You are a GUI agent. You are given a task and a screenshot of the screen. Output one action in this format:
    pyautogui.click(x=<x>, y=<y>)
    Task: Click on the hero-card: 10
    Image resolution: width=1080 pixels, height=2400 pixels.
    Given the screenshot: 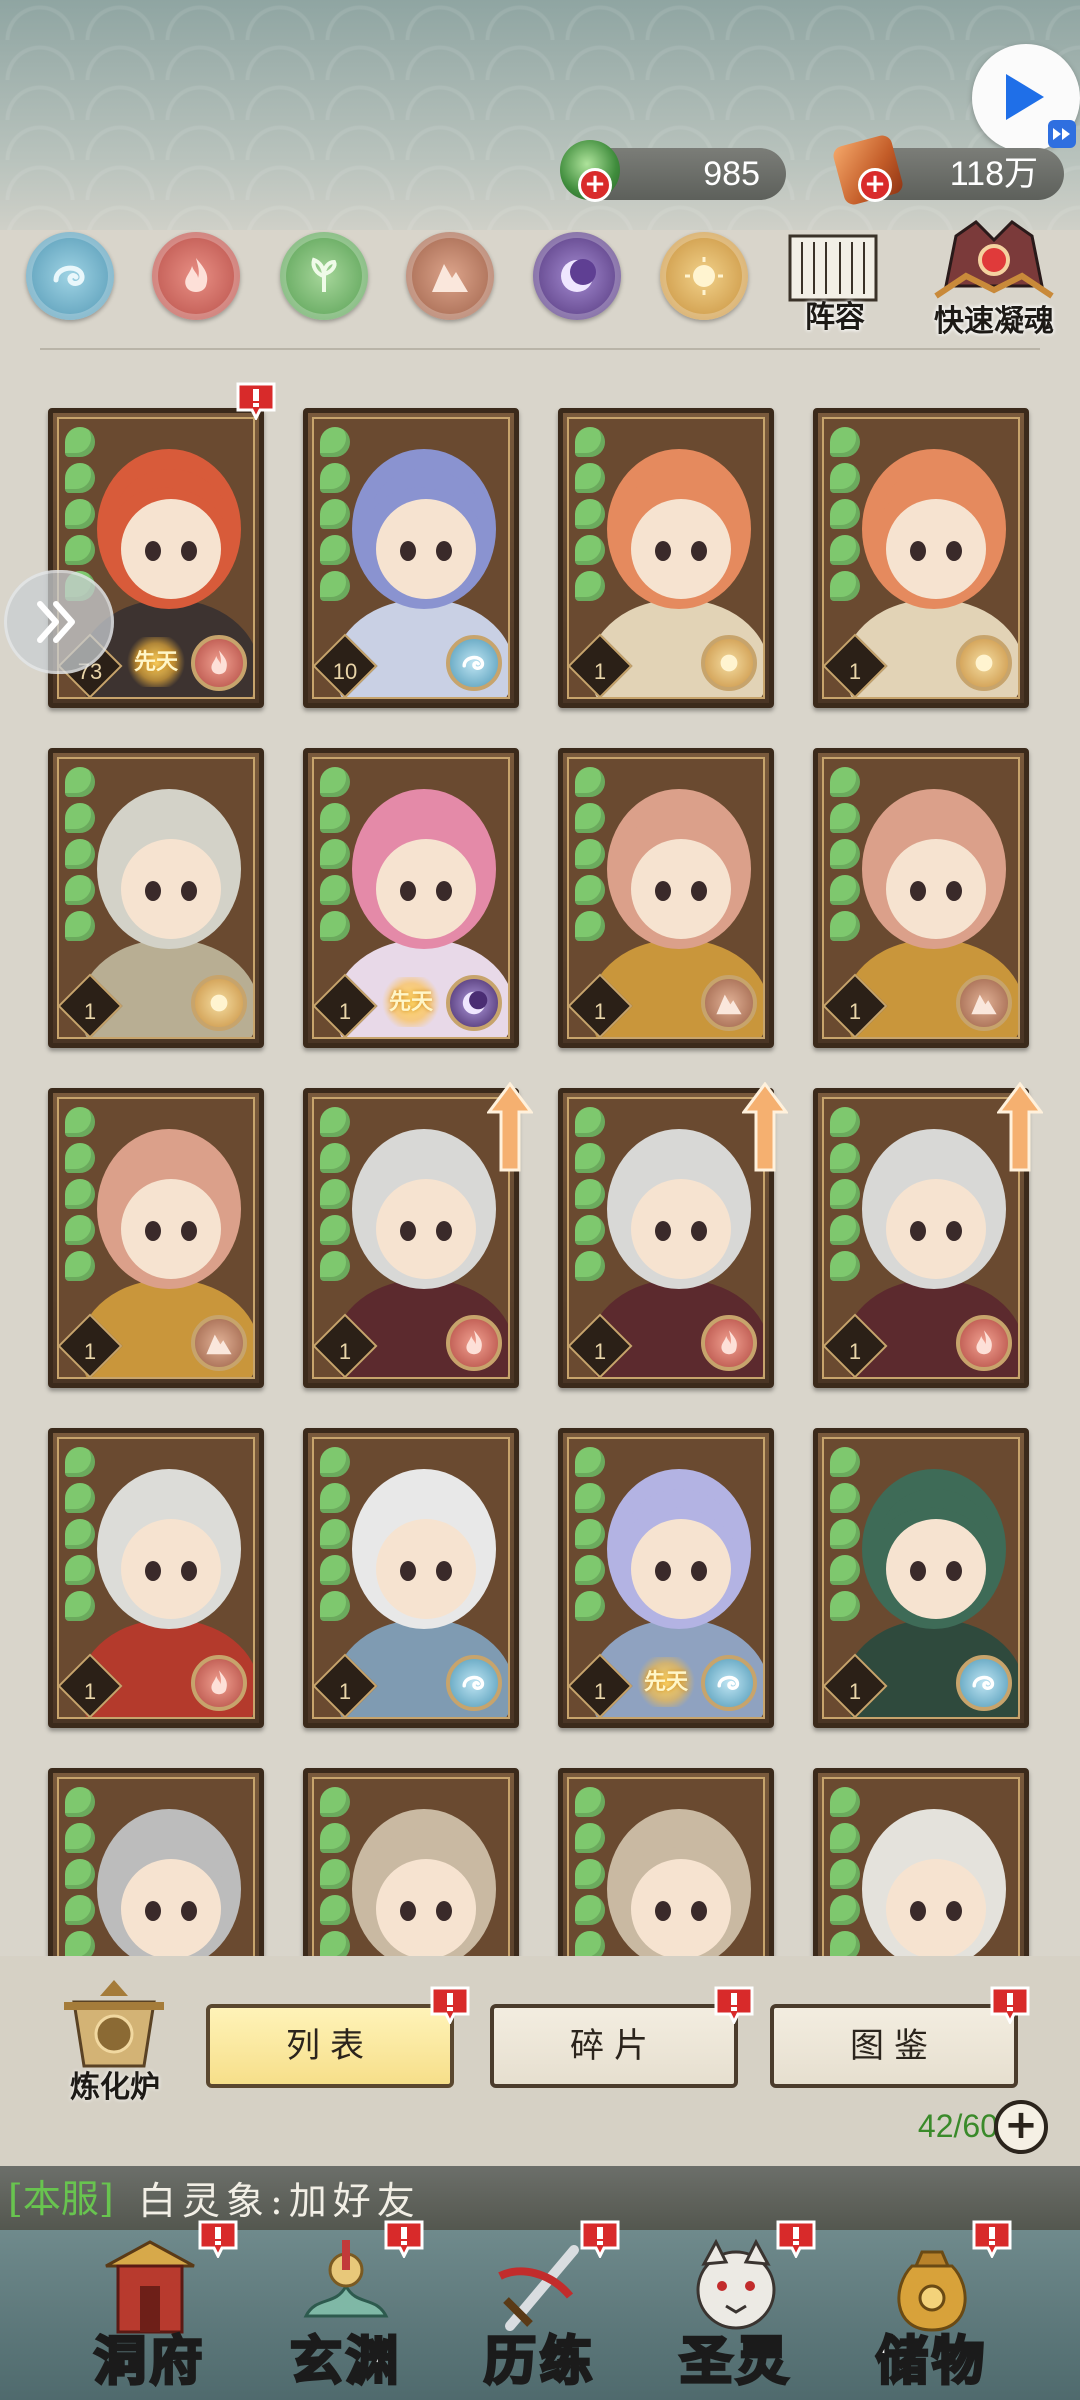 What is the action you would take?
    pyautogui.click(x=411, y=558)
    